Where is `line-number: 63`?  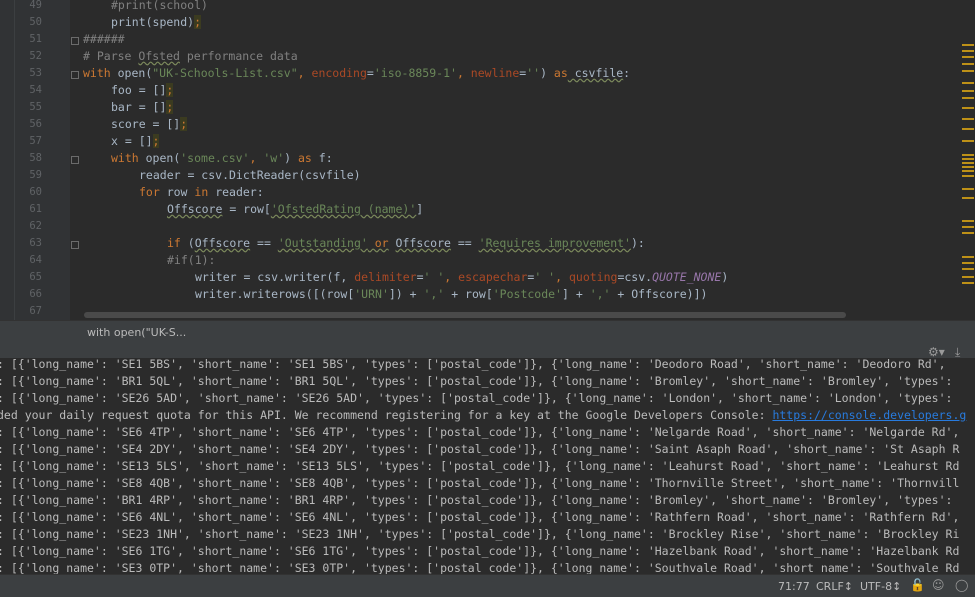 line-number: 63 is located at coordinates (35, 243).